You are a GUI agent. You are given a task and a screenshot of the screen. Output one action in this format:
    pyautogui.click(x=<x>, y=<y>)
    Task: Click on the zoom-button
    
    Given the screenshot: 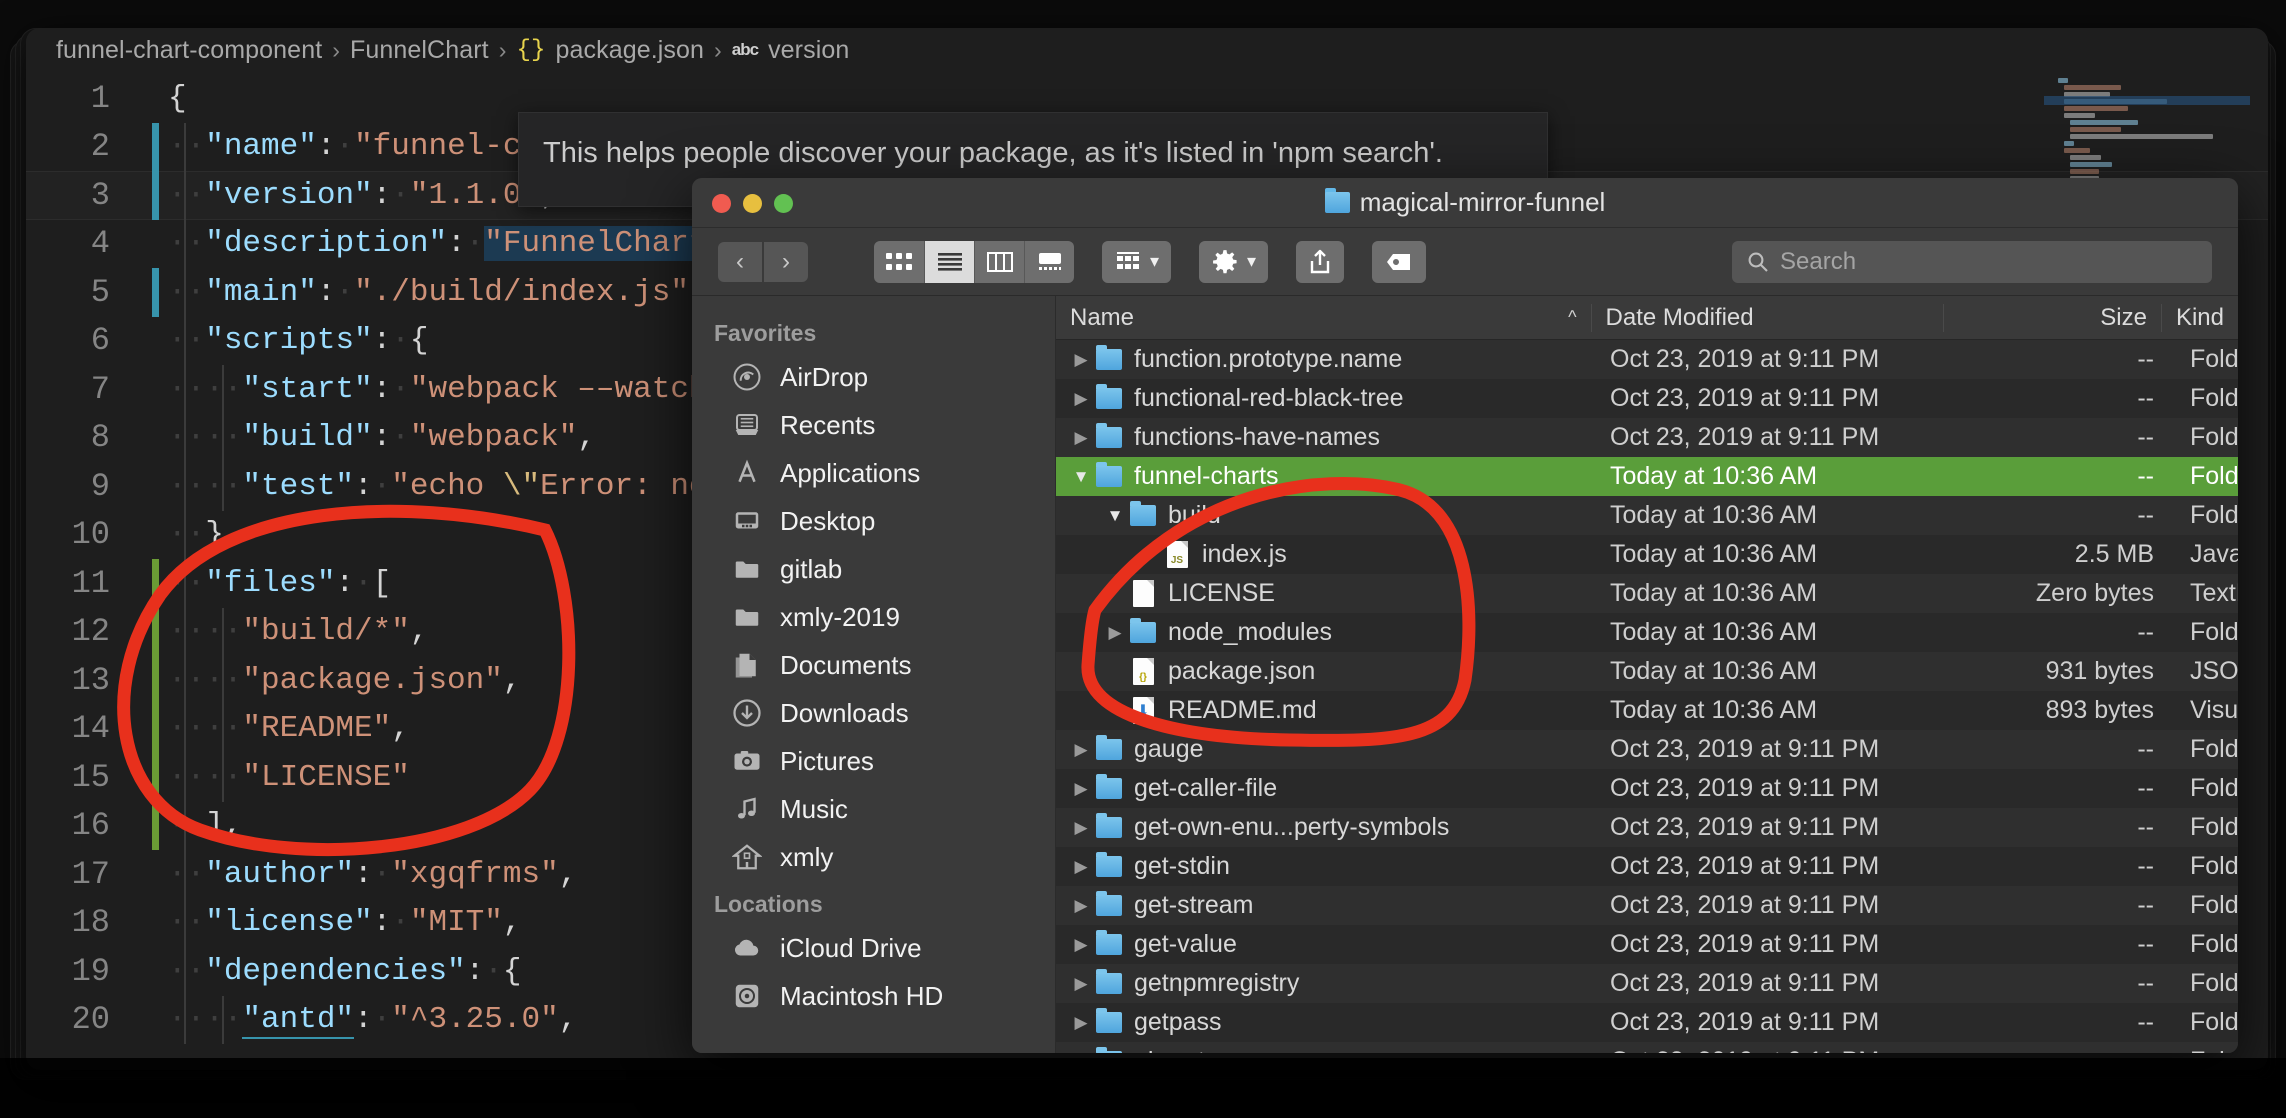 What is the action you would take?
    pyautogui.click(x=783, y=203)
    